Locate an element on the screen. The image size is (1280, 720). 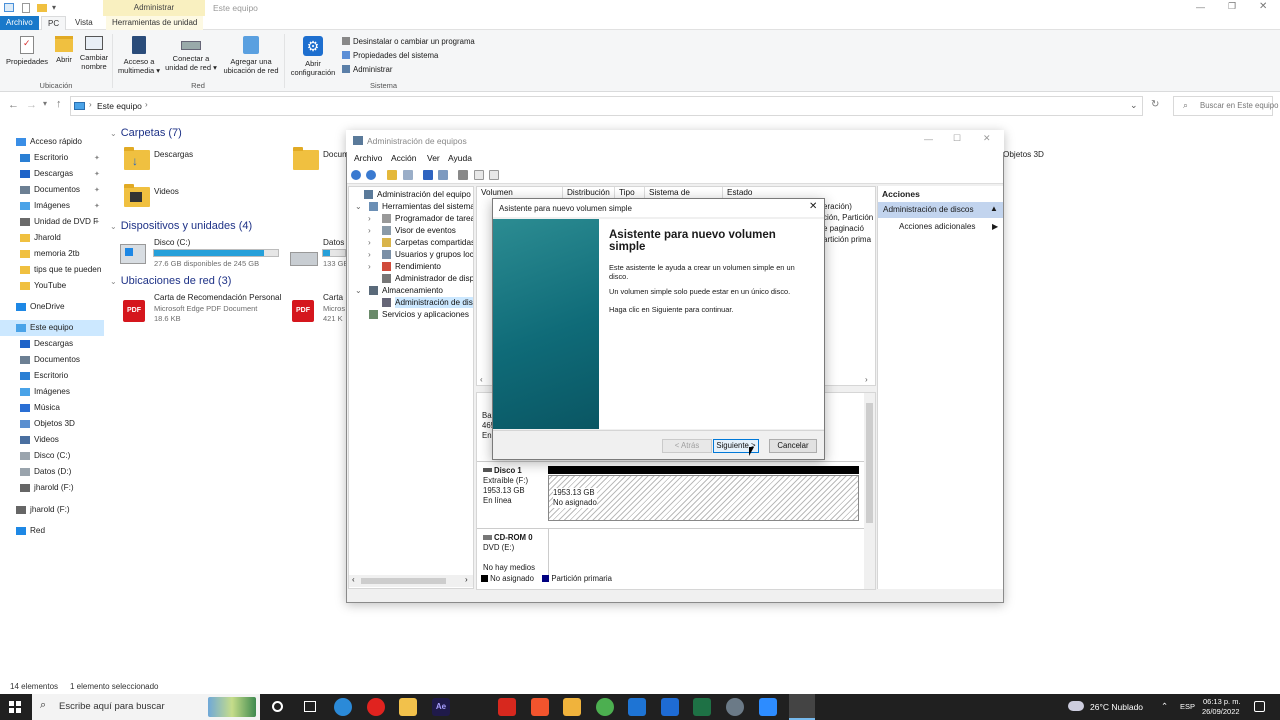
data-drive-icon is located at coordinates (304, 259).